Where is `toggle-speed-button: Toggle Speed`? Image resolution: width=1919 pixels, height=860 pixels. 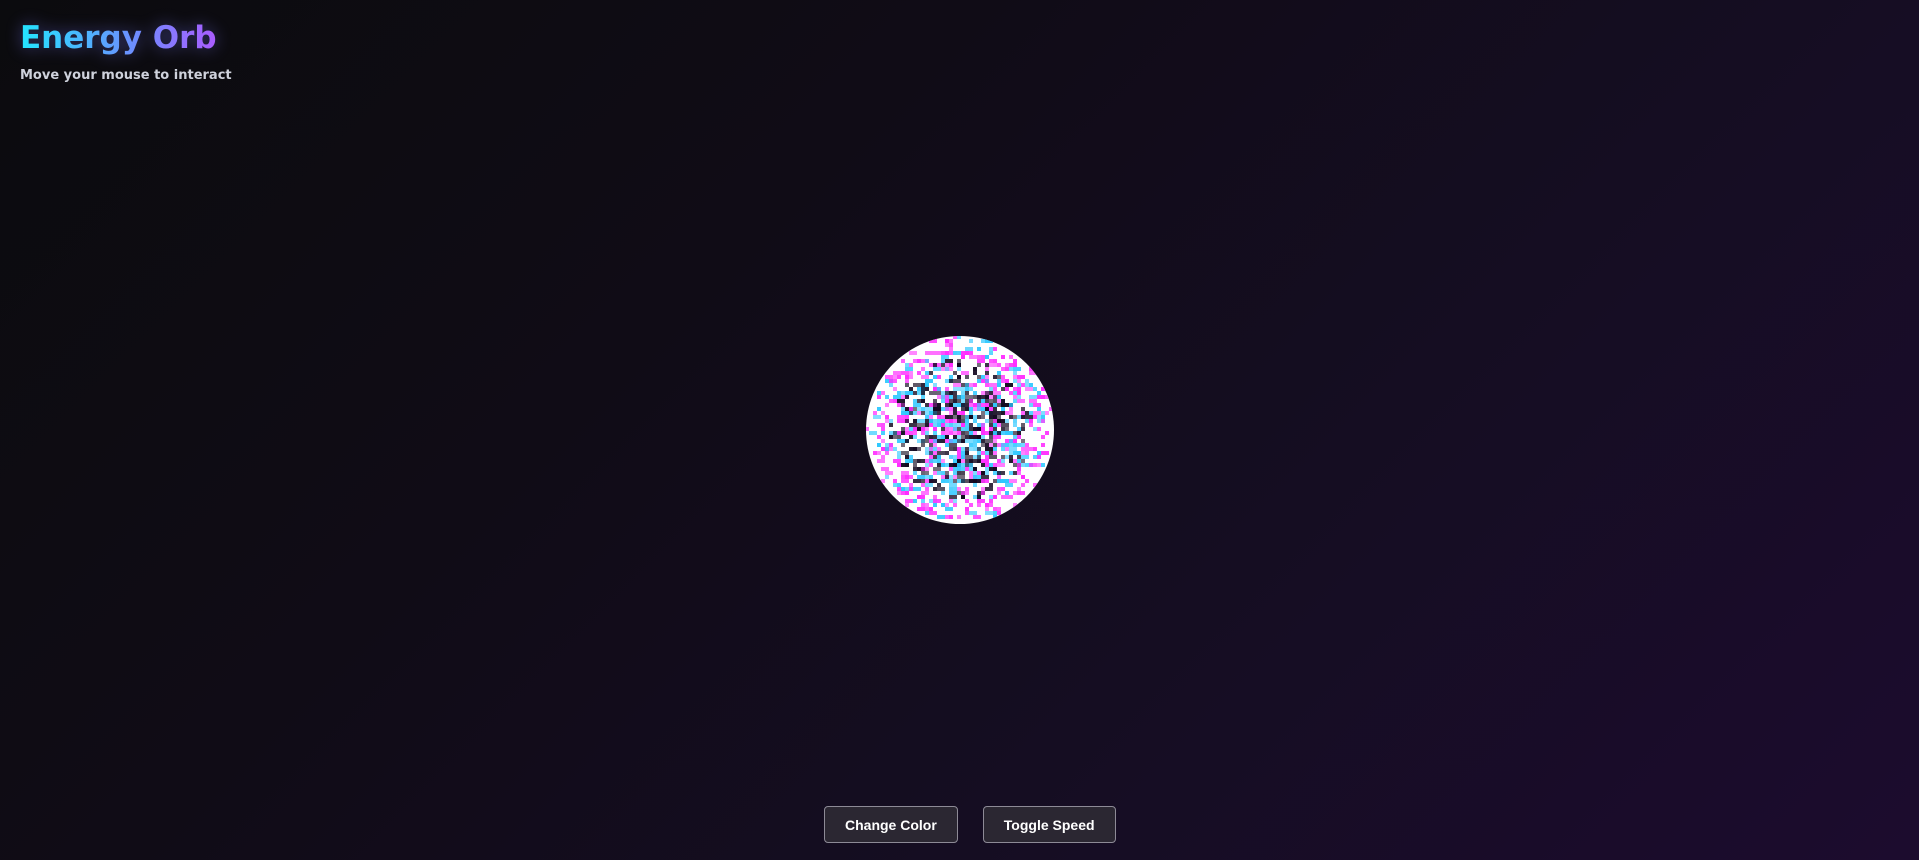
toggle-speed-button: Toggle Speed is located at coordinates (1049, 824).